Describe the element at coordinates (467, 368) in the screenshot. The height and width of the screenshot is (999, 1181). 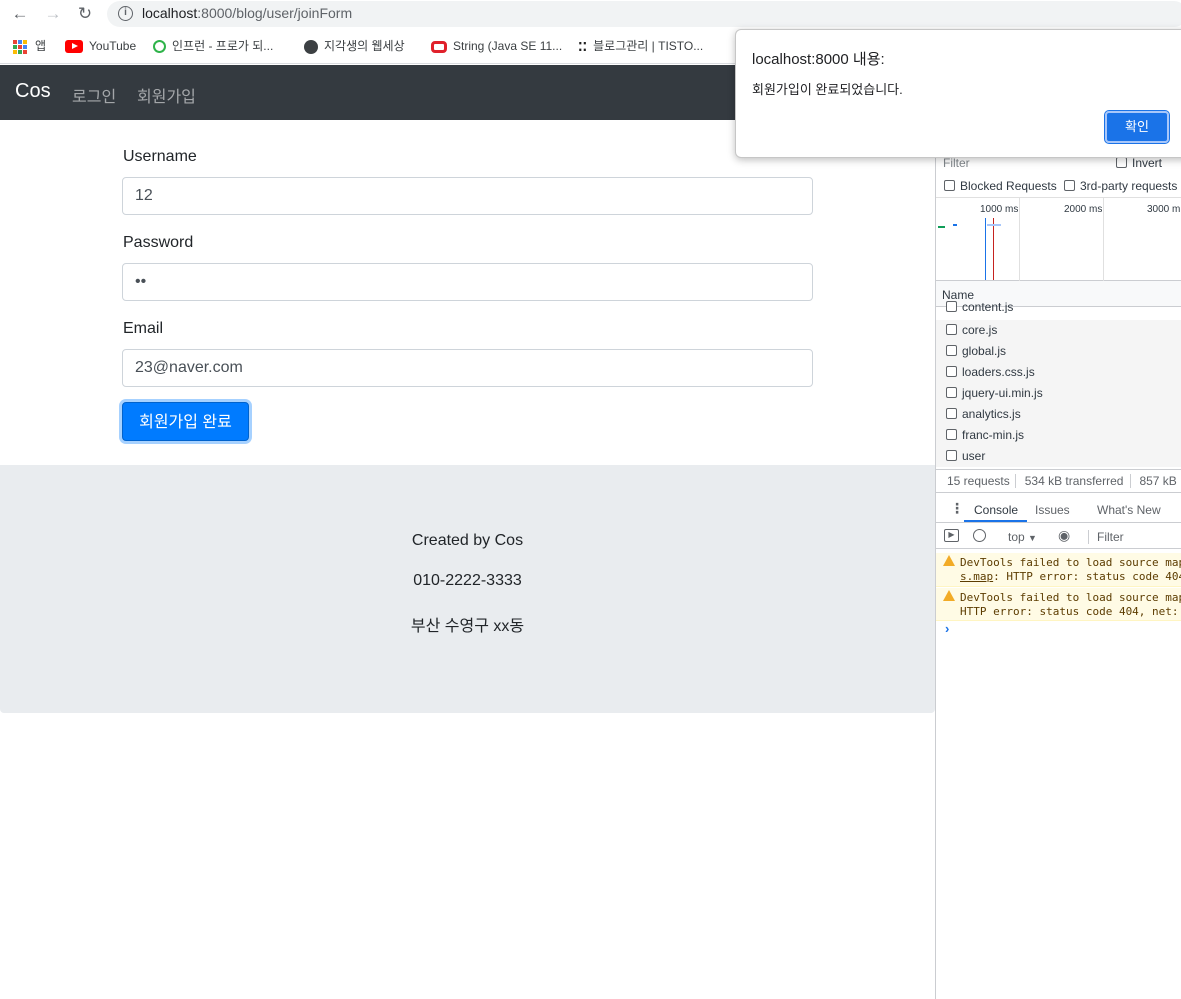
I see `email-input: 23@naver.com` at that location.